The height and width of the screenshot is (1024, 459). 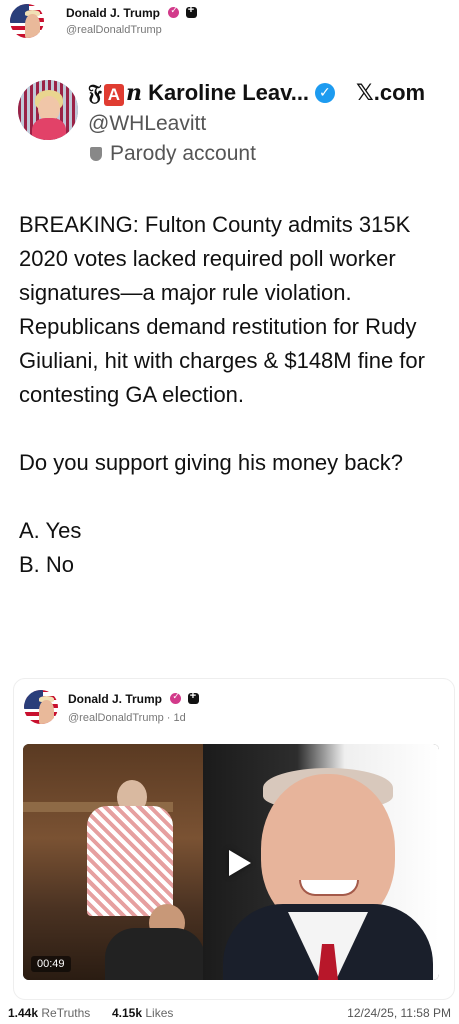 What do you see at coordinates (66, 1013) in the screenshot?
I see `retruths-label: ReTruths` at bounding box center [66, 1013].